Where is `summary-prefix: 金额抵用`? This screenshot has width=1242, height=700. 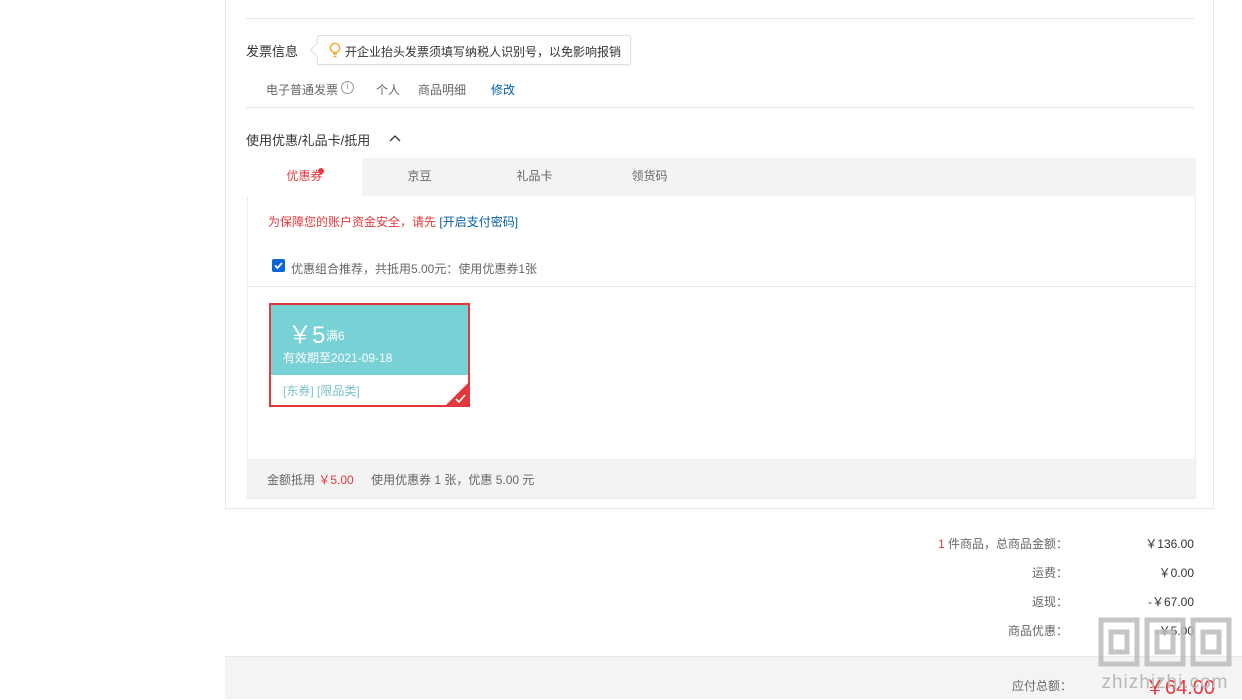 summary-prefix: 金额抵用 is located at coordinates (291, 480).